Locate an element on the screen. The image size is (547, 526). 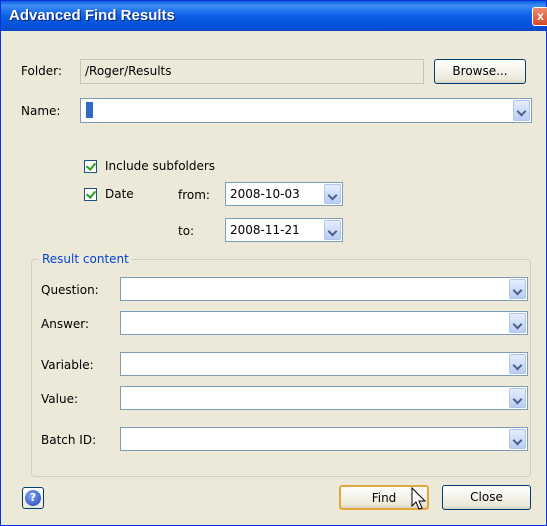
result-content-legend: Result content is located at coordinates (85, 259).